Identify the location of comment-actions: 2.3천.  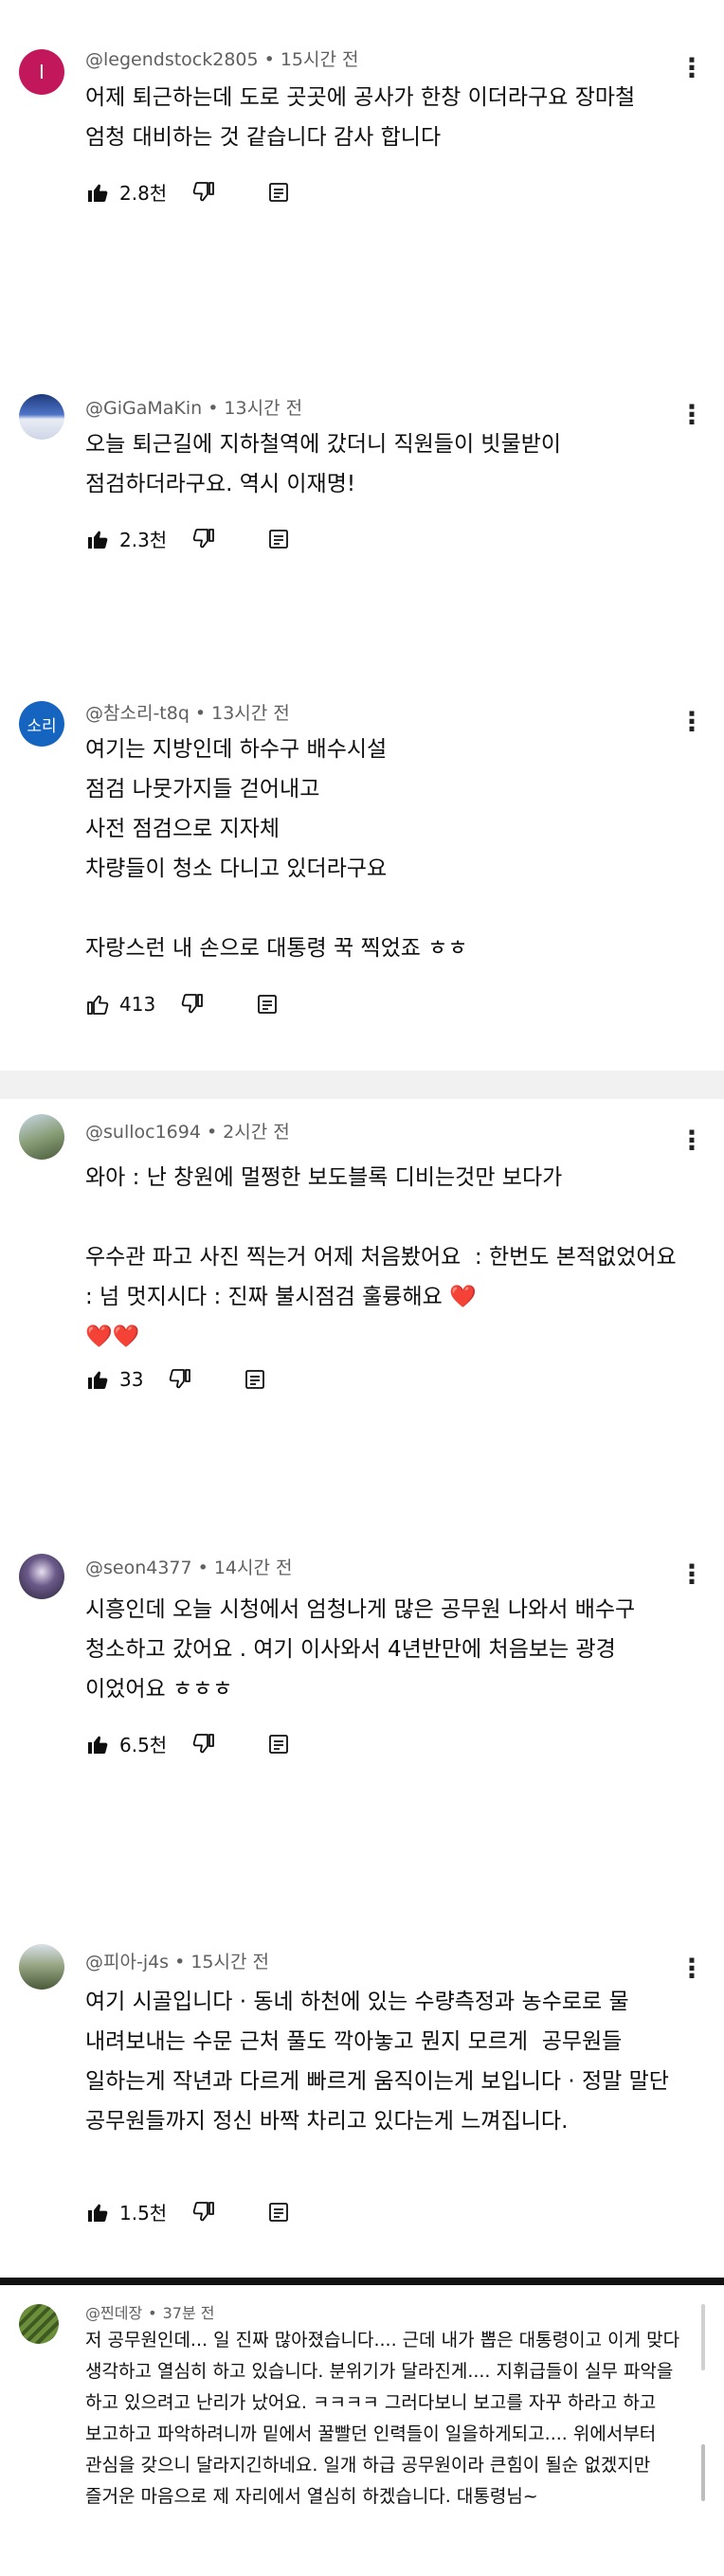
(187, 538).